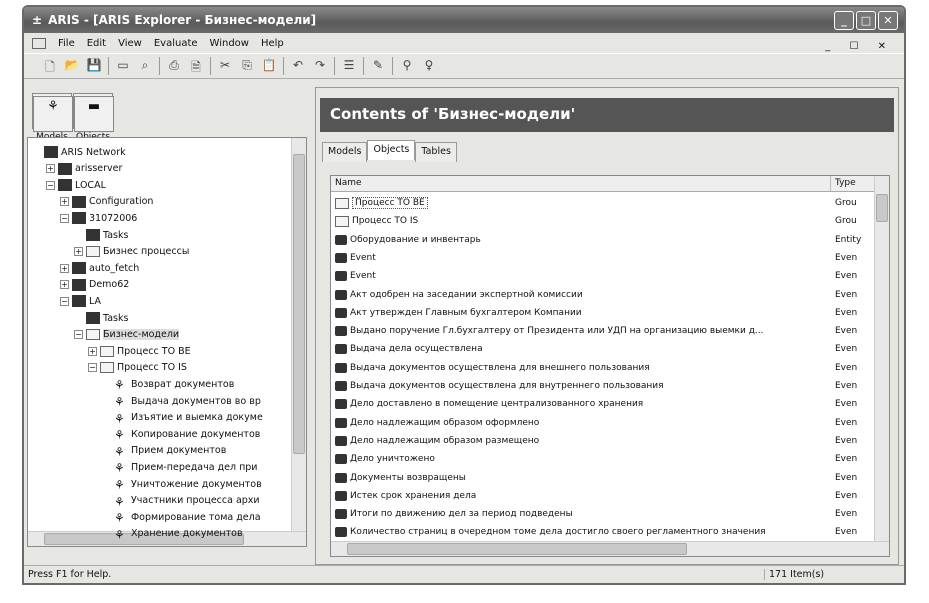  What do you see at coordinates (429, 66) in the screenshot?
I see `help-icon: ♀` at bounding box center [429, 66].